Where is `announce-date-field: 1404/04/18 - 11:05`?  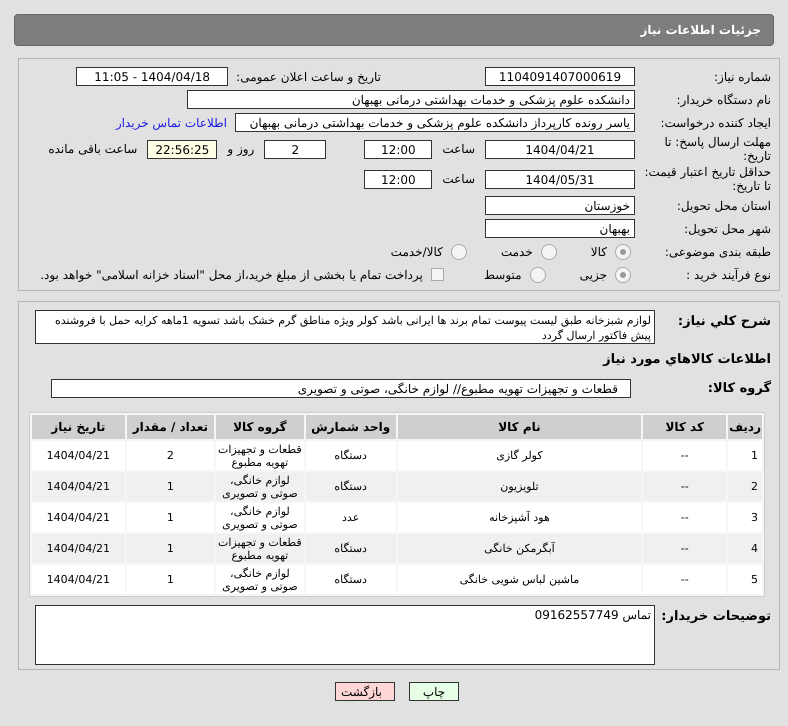
announce-date-field: 1404/04/18 - 11:05 is located at coordinates (152, 76).